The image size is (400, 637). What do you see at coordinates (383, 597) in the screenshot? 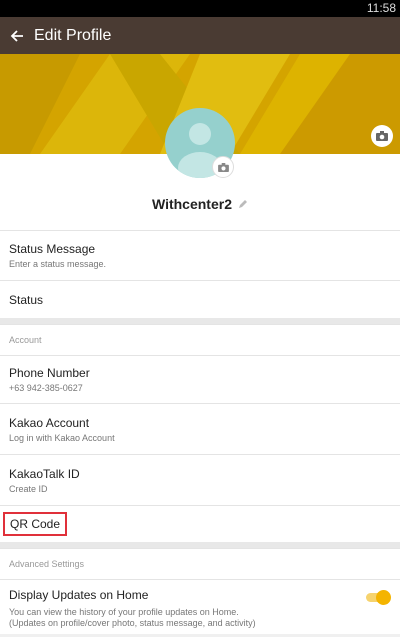
I see `toggle-knob` at bounding box center [383, 597].